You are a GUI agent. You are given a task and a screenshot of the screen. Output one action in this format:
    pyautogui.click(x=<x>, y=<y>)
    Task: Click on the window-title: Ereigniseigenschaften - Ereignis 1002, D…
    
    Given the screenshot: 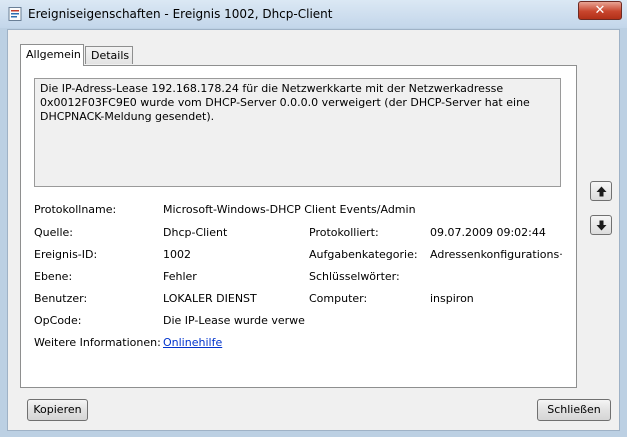 What is the action you would take?
    pyautogui.click(x=180, y=14)
    